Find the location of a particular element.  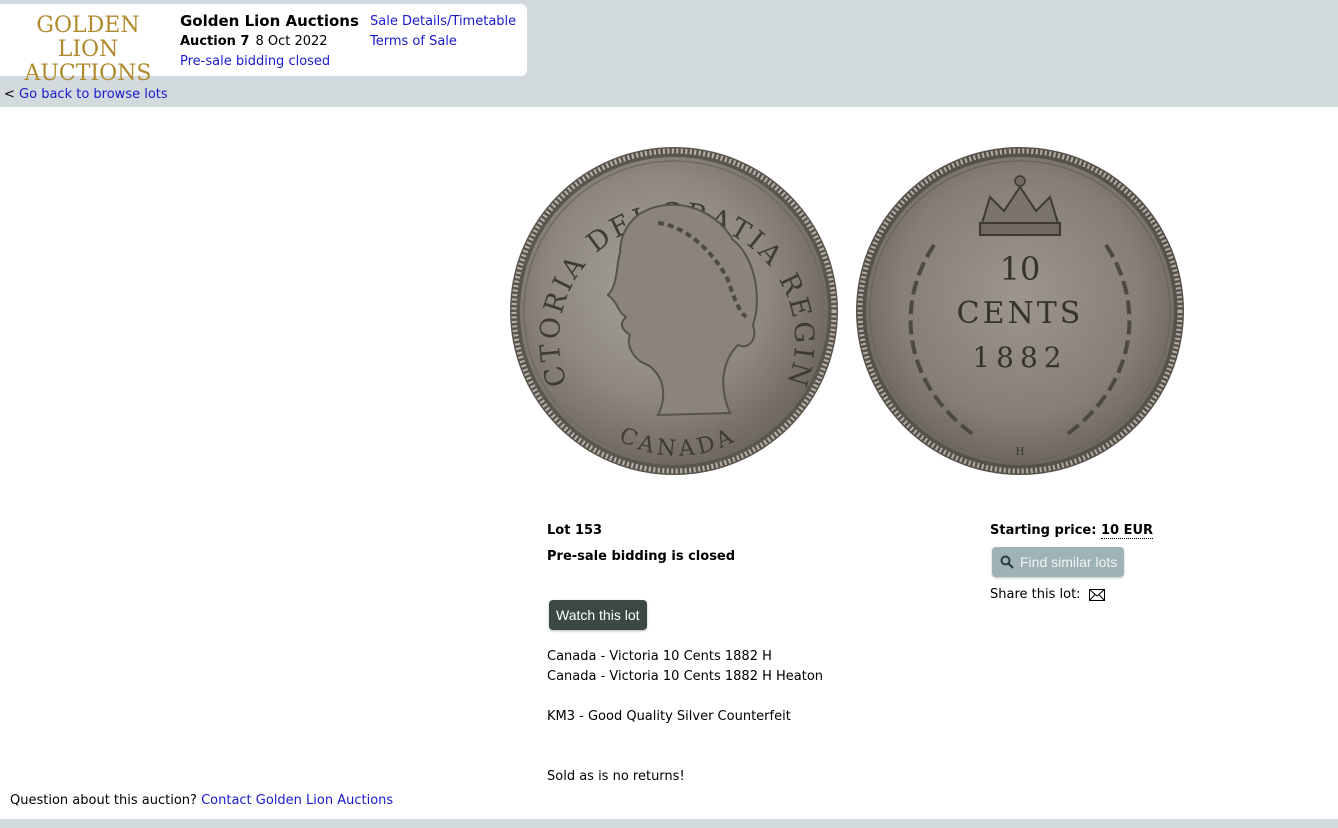

auction-info: Auction 7 8 Oct 2022 is located at coordinates (254, 41).